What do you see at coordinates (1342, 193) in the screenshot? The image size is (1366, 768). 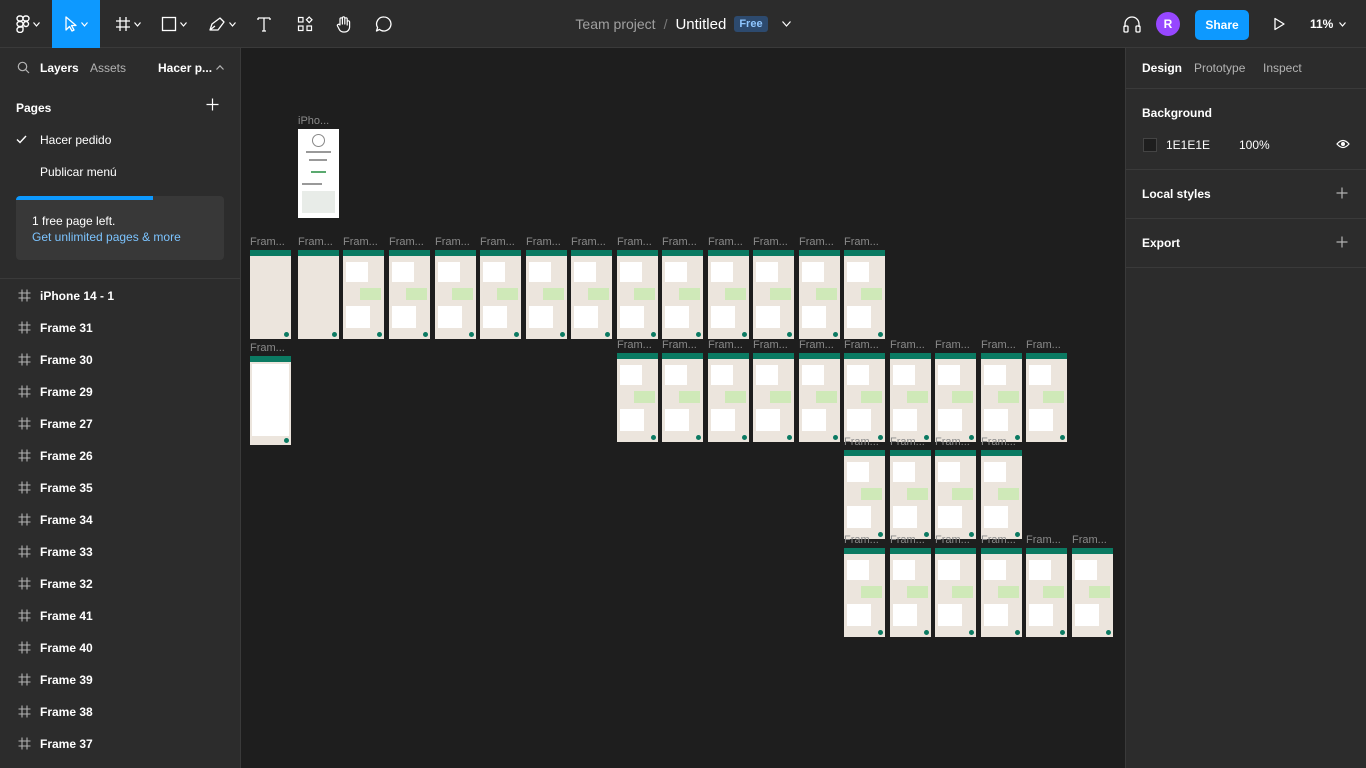 I see `plus-icon` at bounding box center [1342, 193].